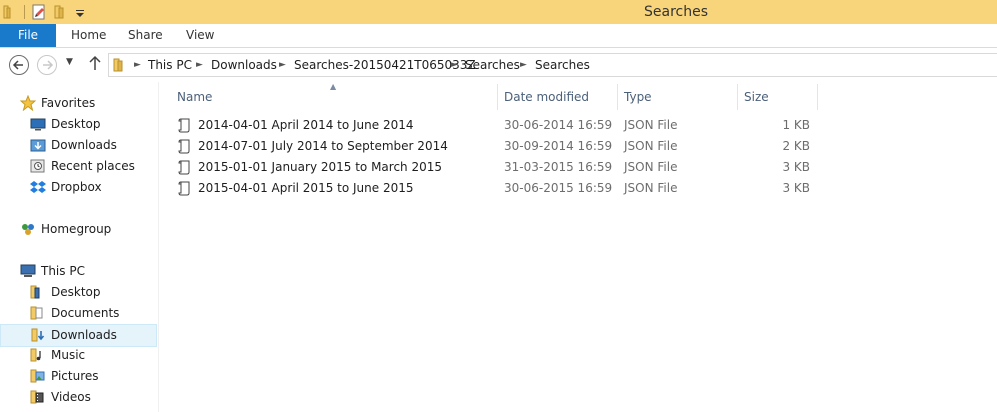 The image size is (997, 412). What do you see at coordinates (492, 65) in the screenshot?
I see `breadcrumb-searches: Searches` at bounding box center [492, 65].